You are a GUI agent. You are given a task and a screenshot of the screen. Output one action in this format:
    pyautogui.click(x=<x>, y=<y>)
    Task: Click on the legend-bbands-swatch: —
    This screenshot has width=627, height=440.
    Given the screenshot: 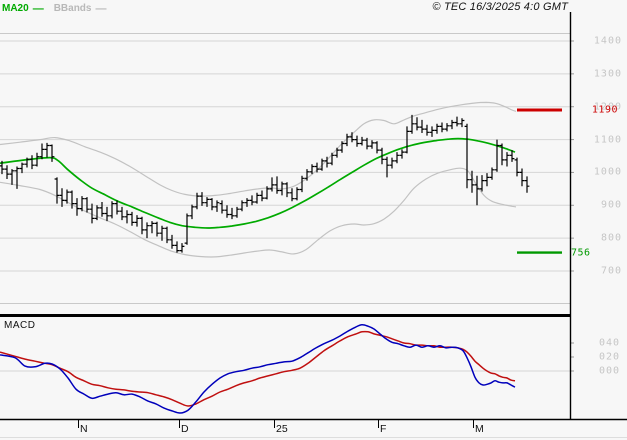 What is the action you would take?
    pyautogui.click(x=101, y=8)
    